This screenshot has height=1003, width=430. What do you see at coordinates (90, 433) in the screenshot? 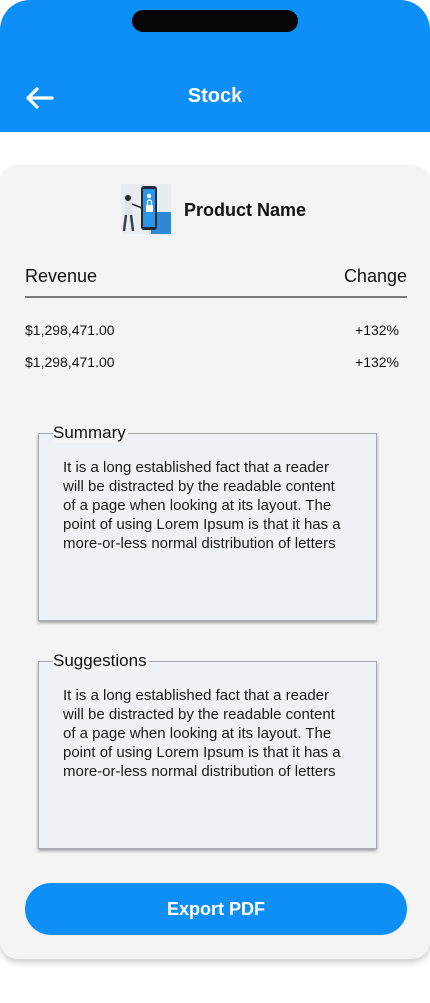
I see `summary-title: Summary` at bounding box center [90, 433].